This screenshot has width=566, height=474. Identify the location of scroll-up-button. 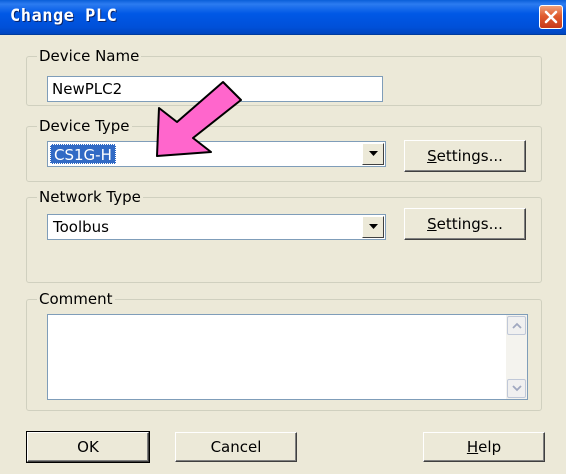
(516, 325).